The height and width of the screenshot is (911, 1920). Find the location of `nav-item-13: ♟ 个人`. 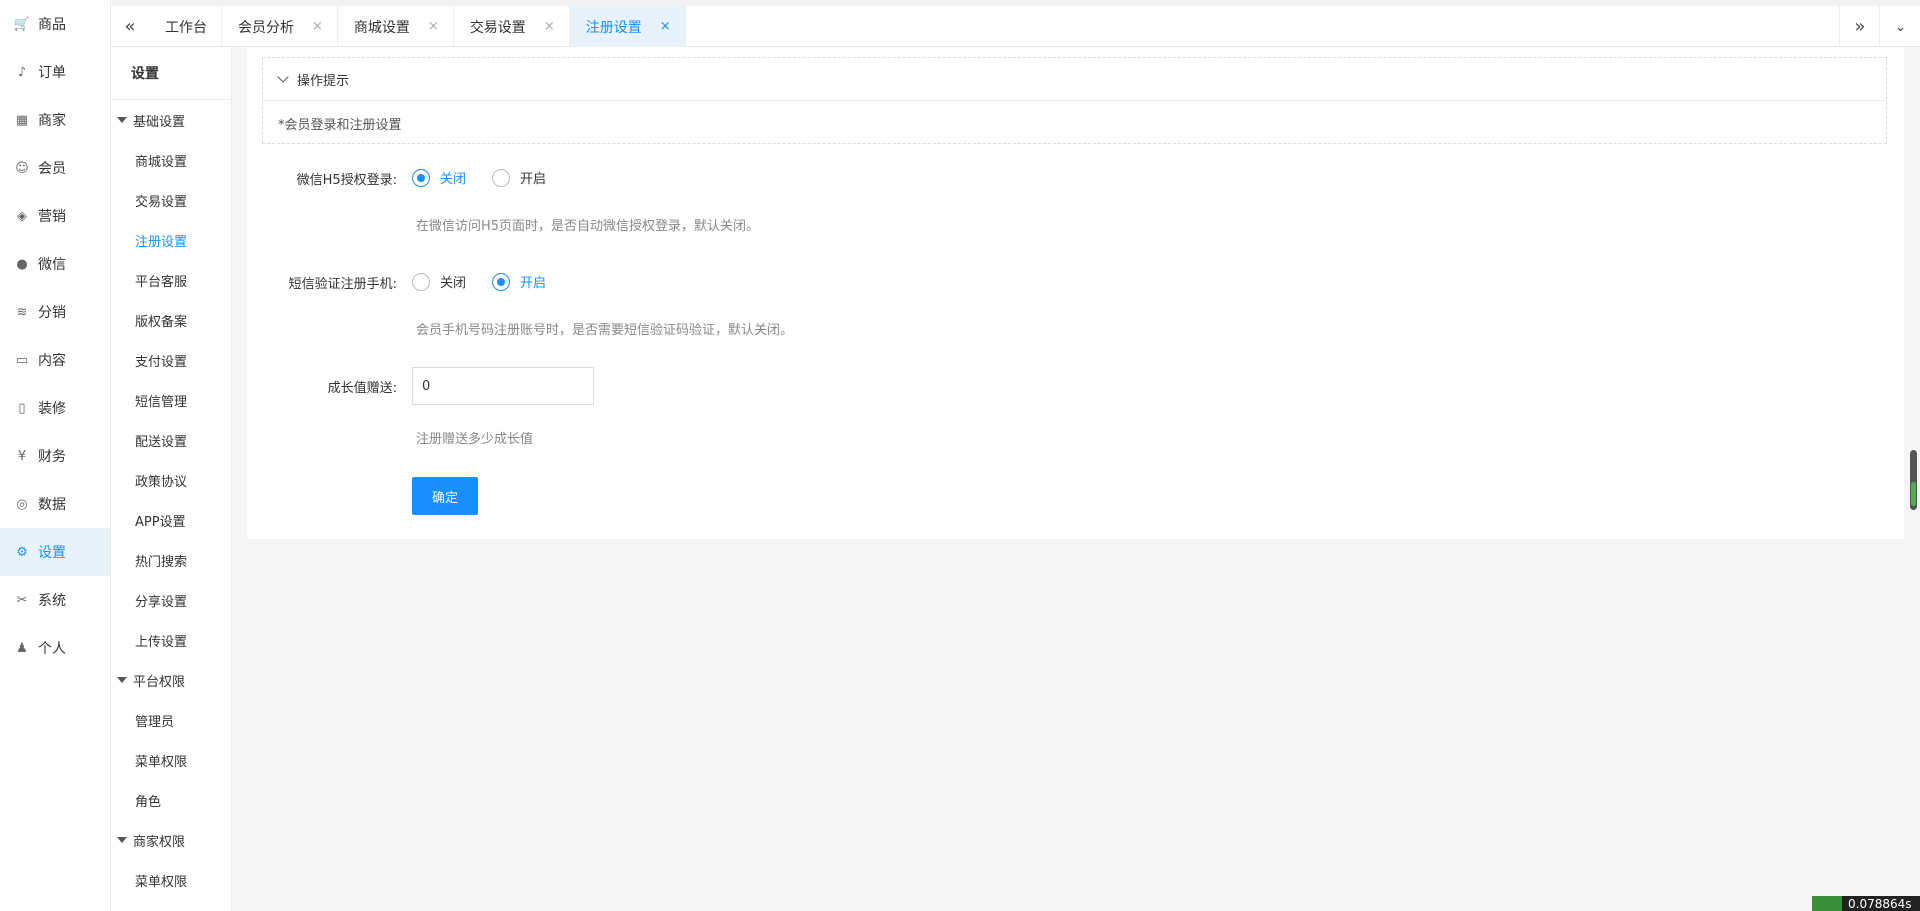

nav-item-13: ♟ 个人 is located at coordinates (55, 648).